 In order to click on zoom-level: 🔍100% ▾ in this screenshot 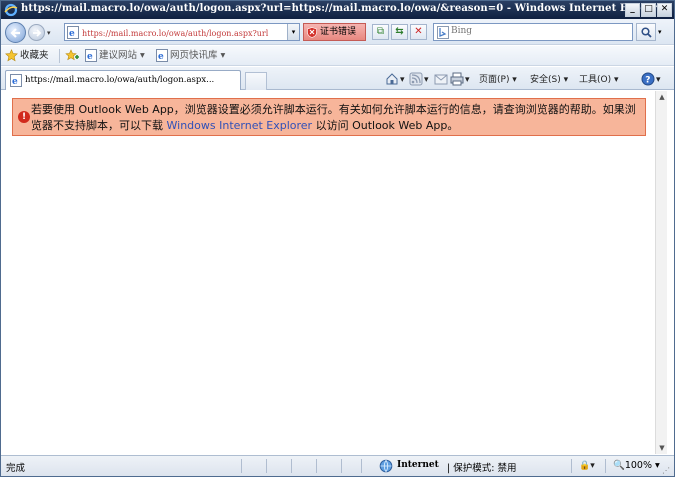, I will do `click(636, 465)`.